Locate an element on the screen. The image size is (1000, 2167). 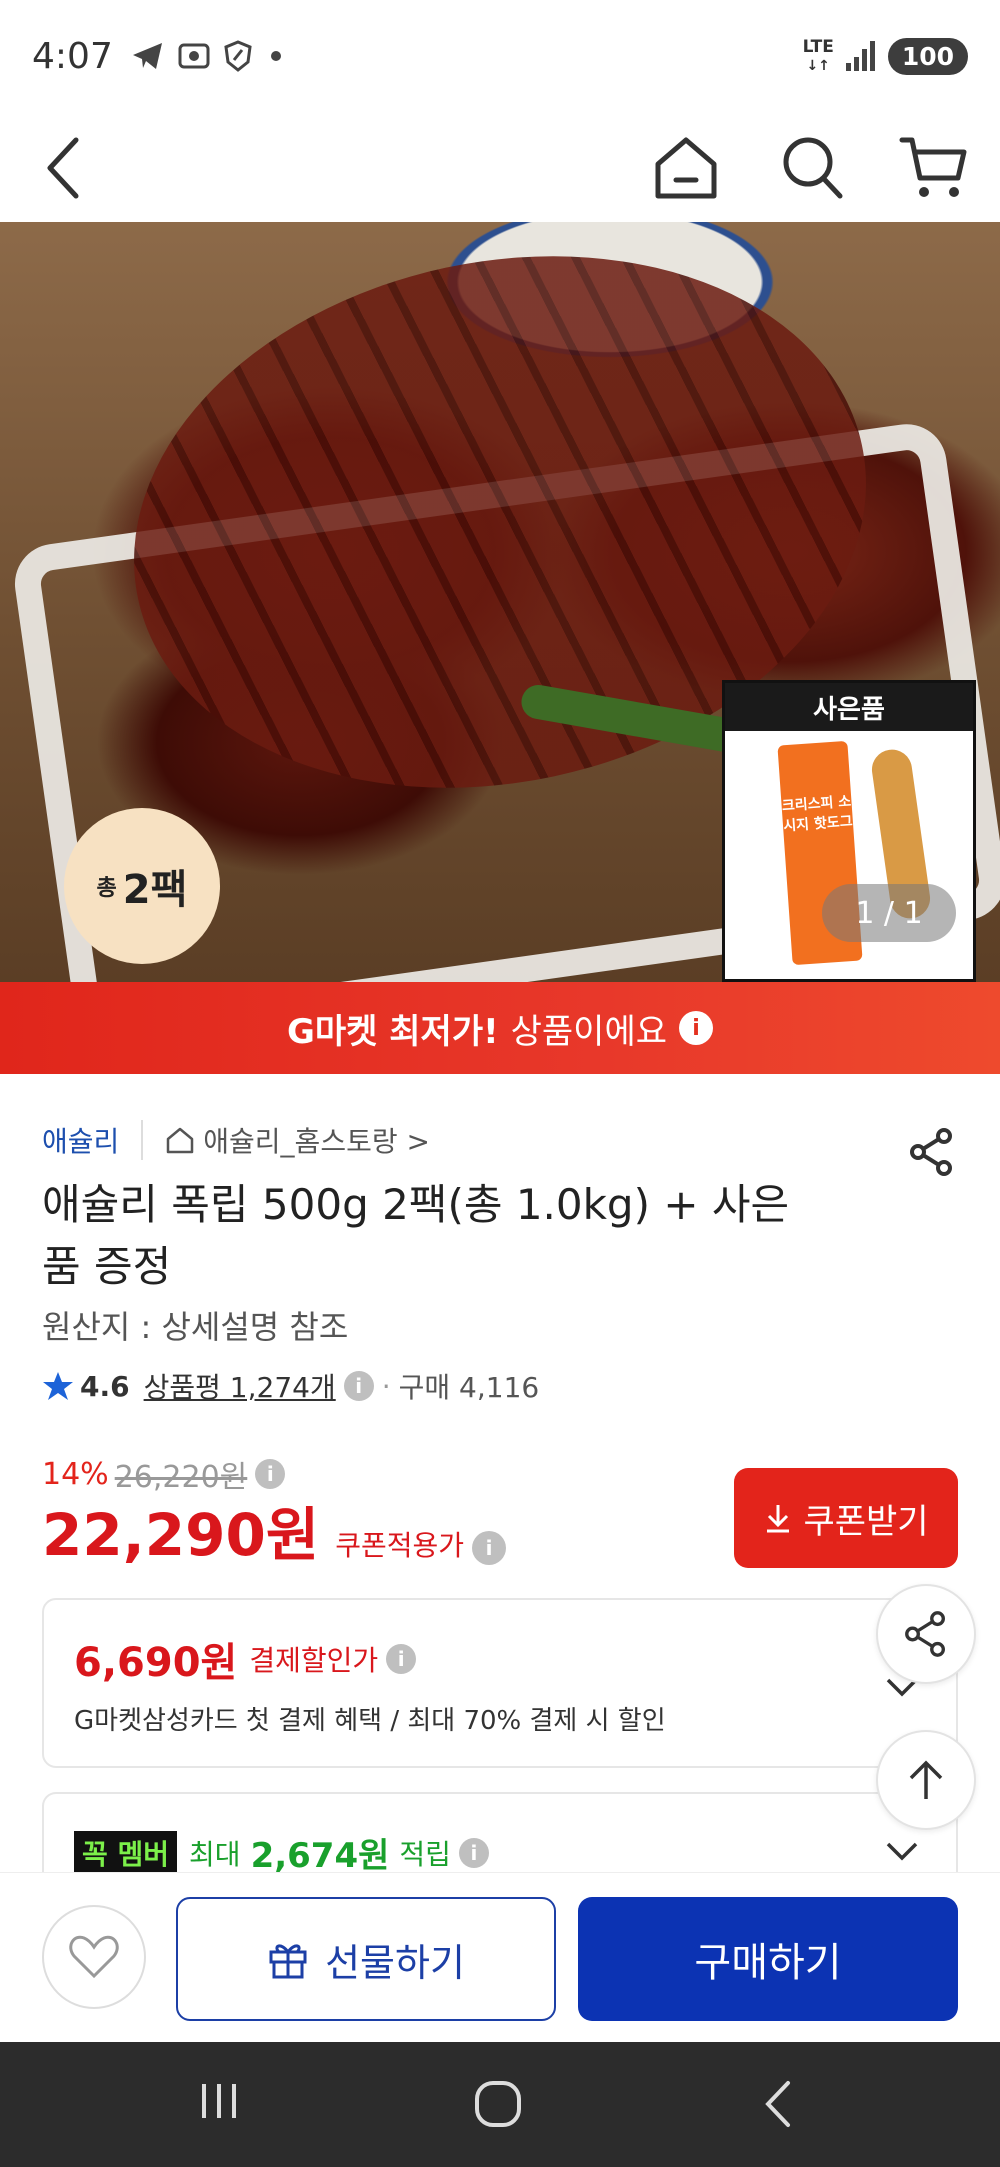
origin-text: 원산지 : 상세설명 참조 is located at coordinates (195, 1327).